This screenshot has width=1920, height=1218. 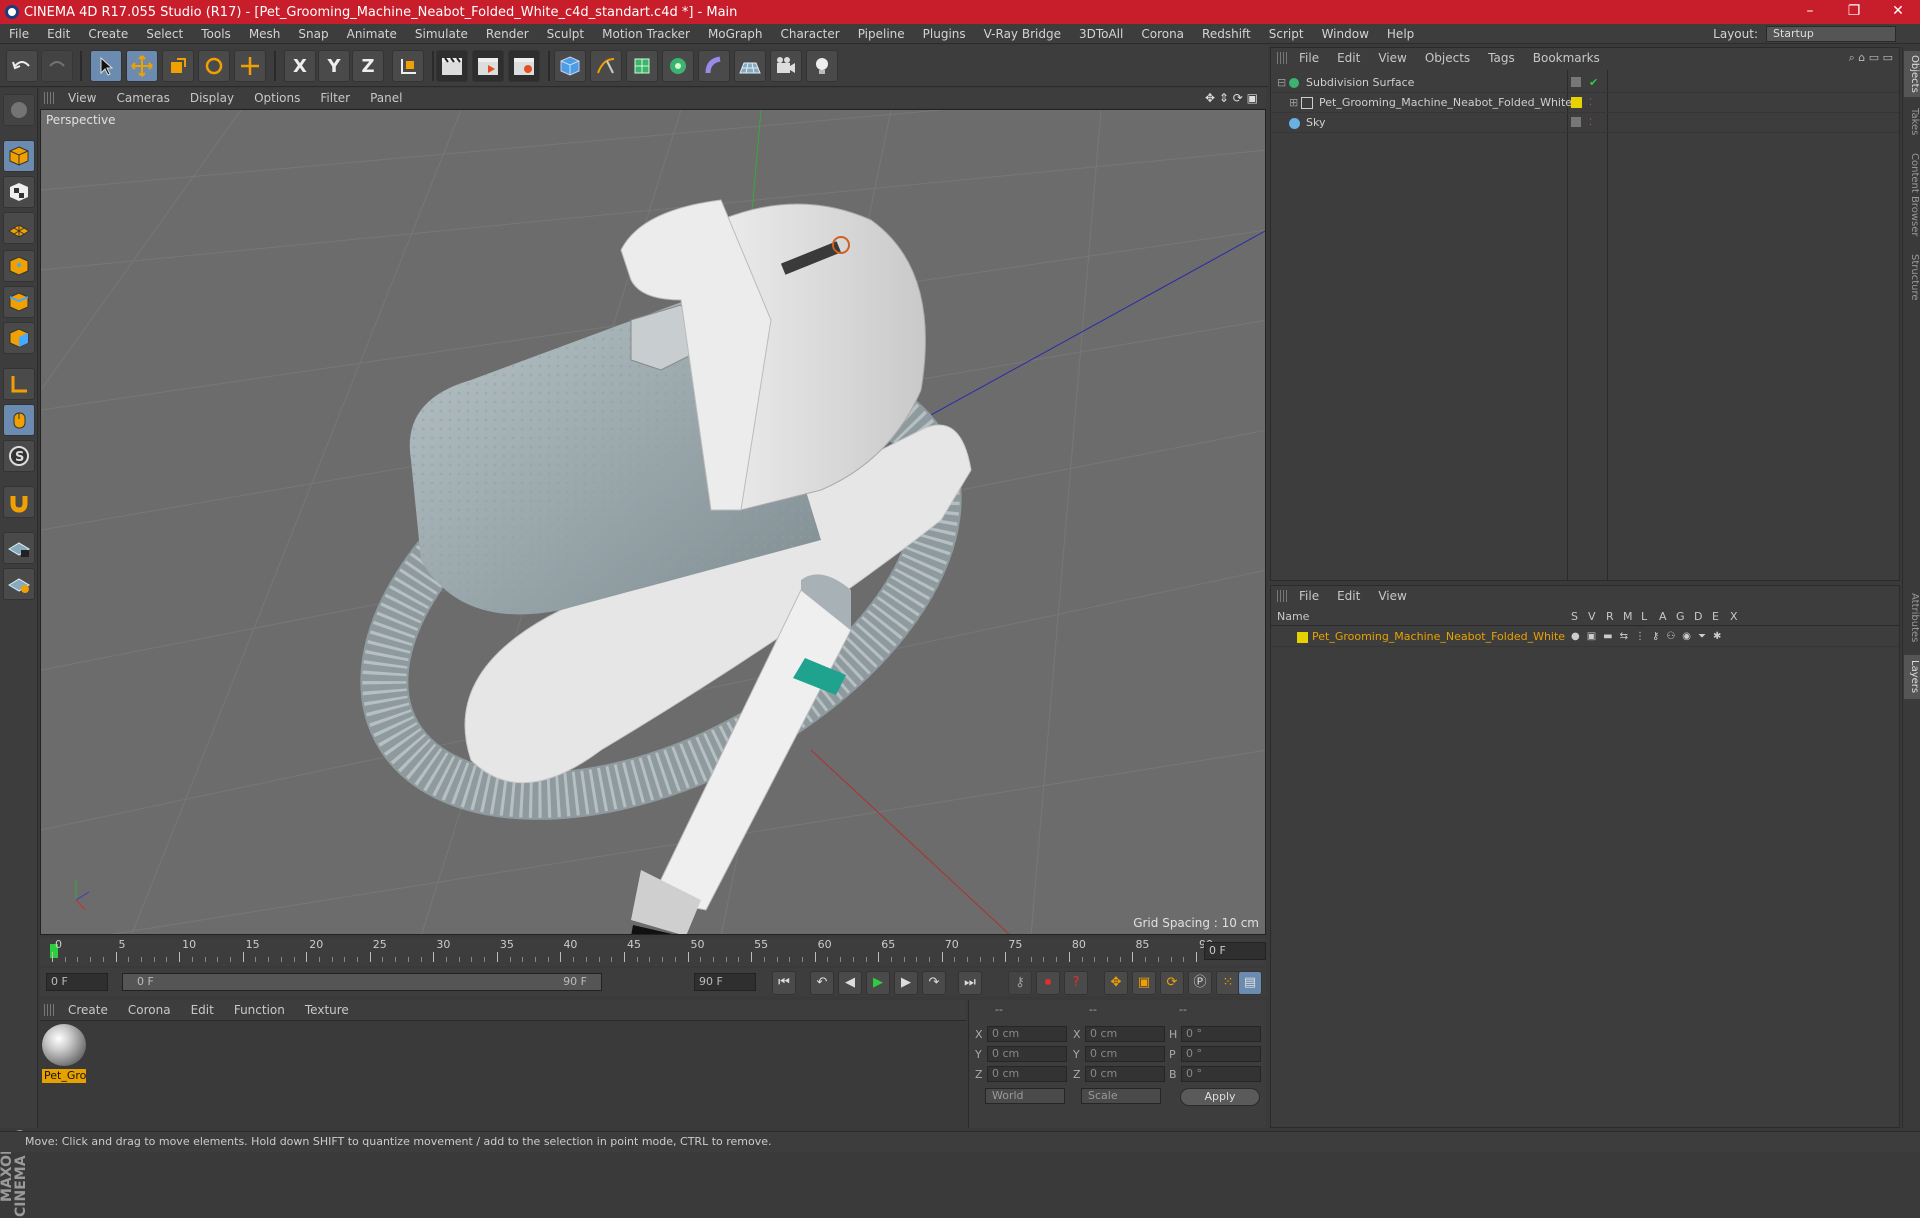 What do you see at coordinates (606, 66) in the screenshot?
I see `add-spline-button` at bounding box center [606, 66].